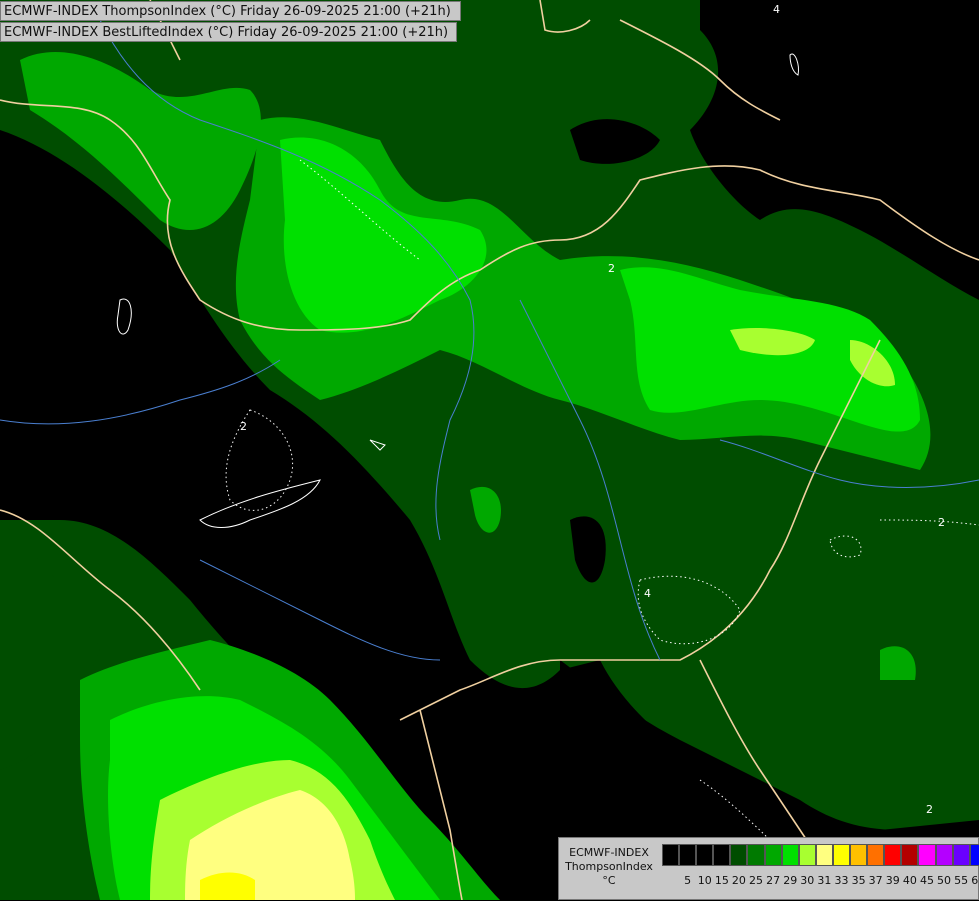  I want to click on legend-tick-label: 27, so click(773, 880).